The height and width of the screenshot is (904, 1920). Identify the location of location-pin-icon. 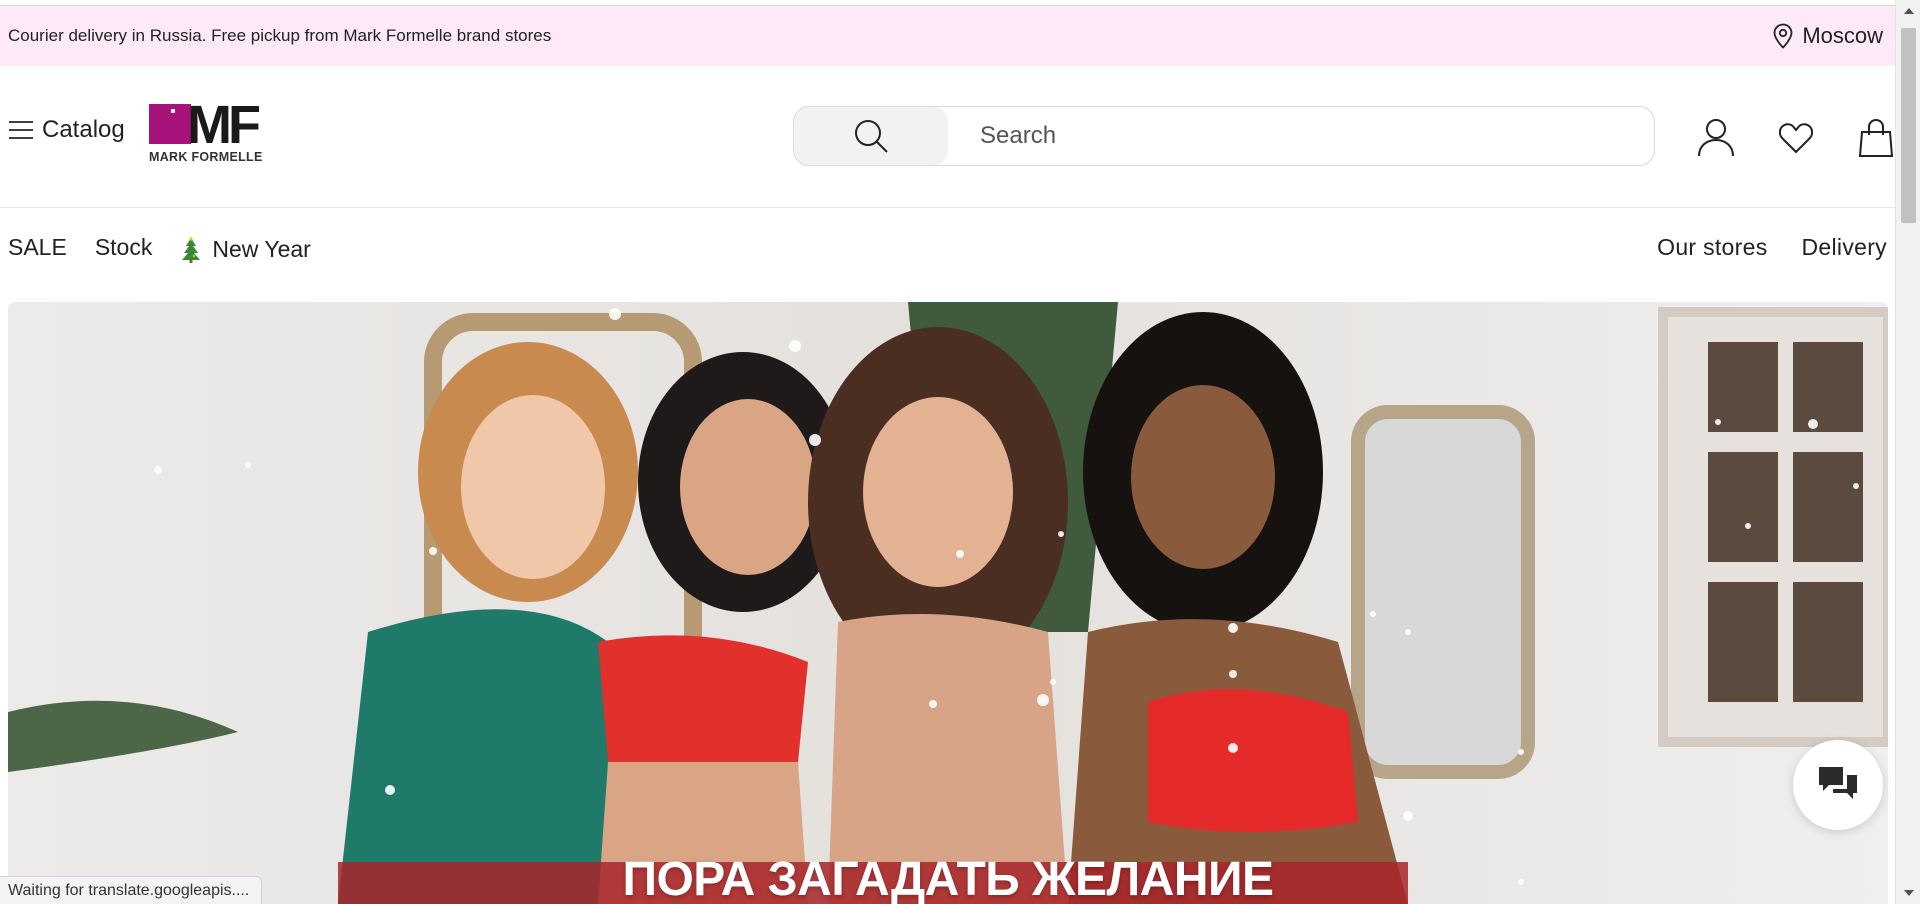
(1783, 36).